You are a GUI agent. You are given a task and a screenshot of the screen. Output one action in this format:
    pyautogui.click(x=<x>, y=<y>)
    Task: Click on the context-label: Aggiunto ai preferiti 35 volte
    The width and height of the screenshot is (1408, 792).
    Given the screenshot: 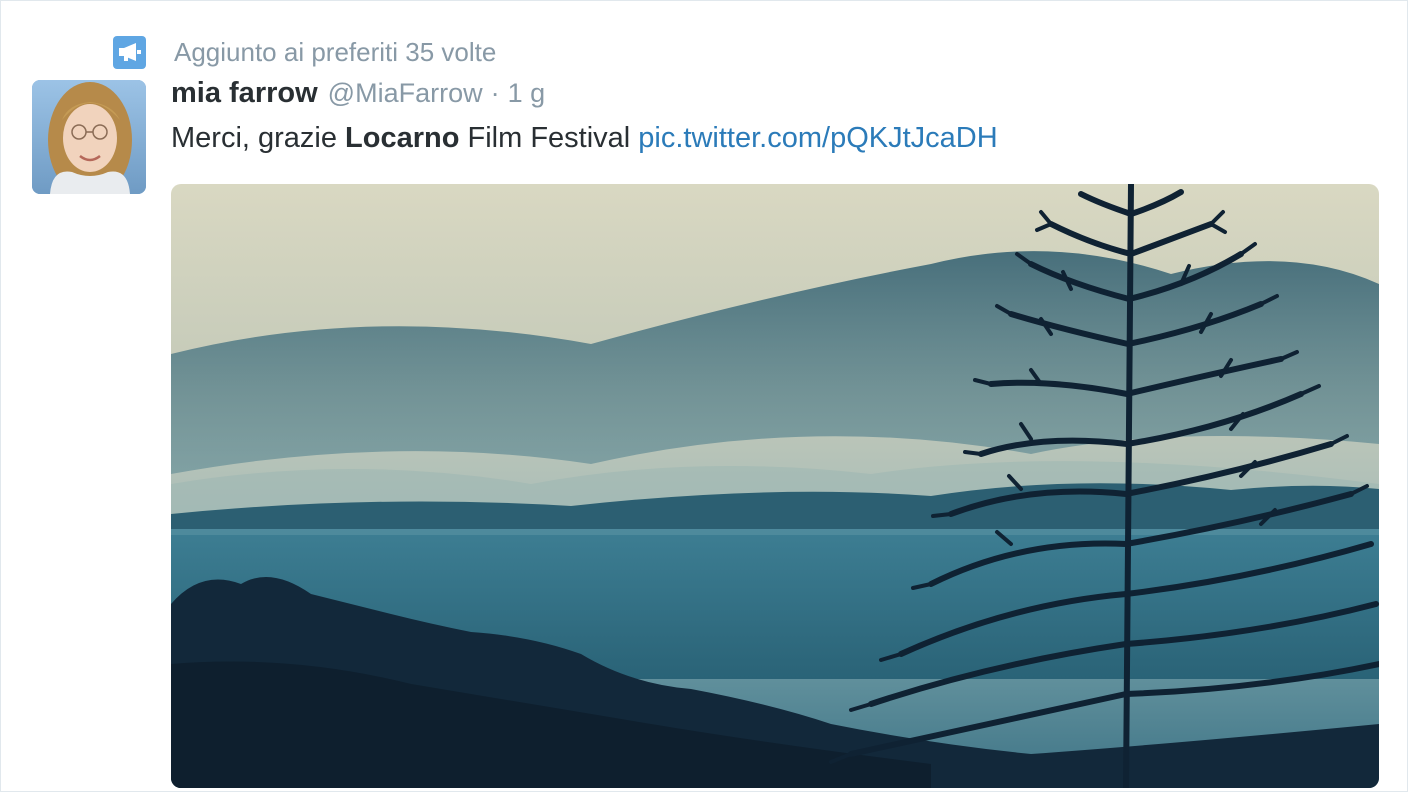 What is the action you would take?
    pyautogui.click(x=335, y=52)
    